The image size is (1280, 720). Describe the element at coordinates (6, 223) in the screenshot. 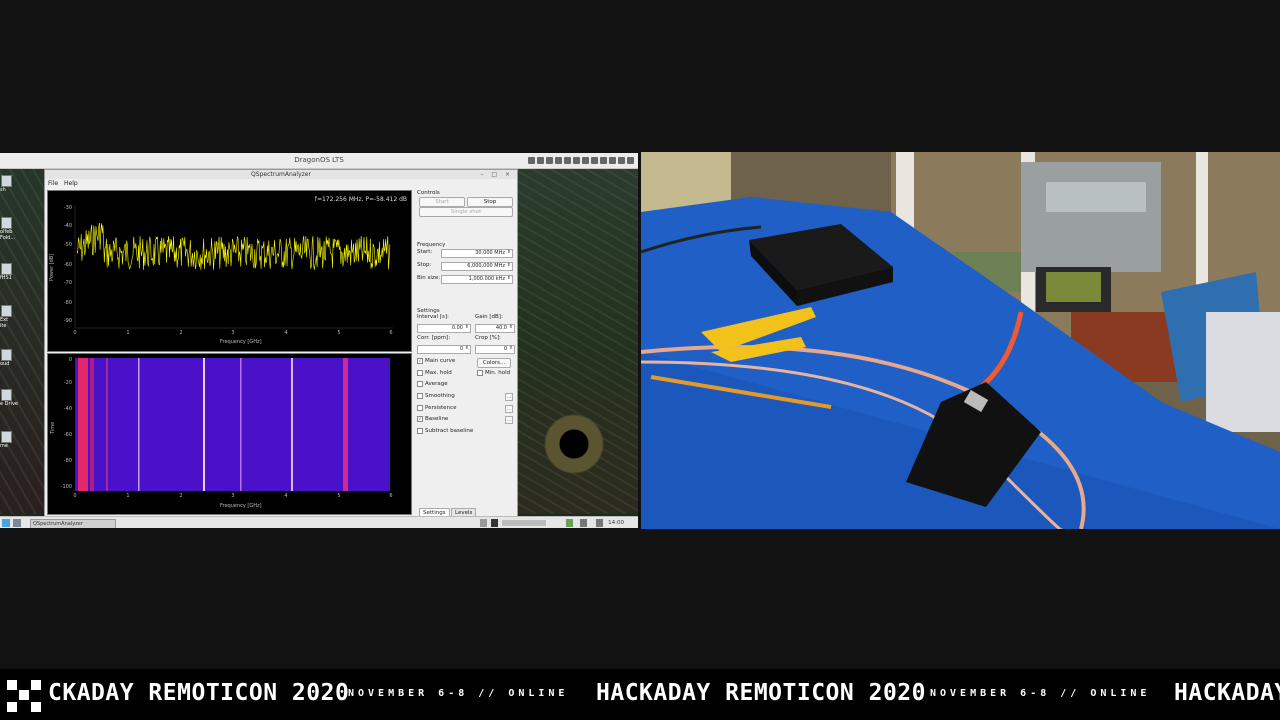

I see `folder-icon` at that location.